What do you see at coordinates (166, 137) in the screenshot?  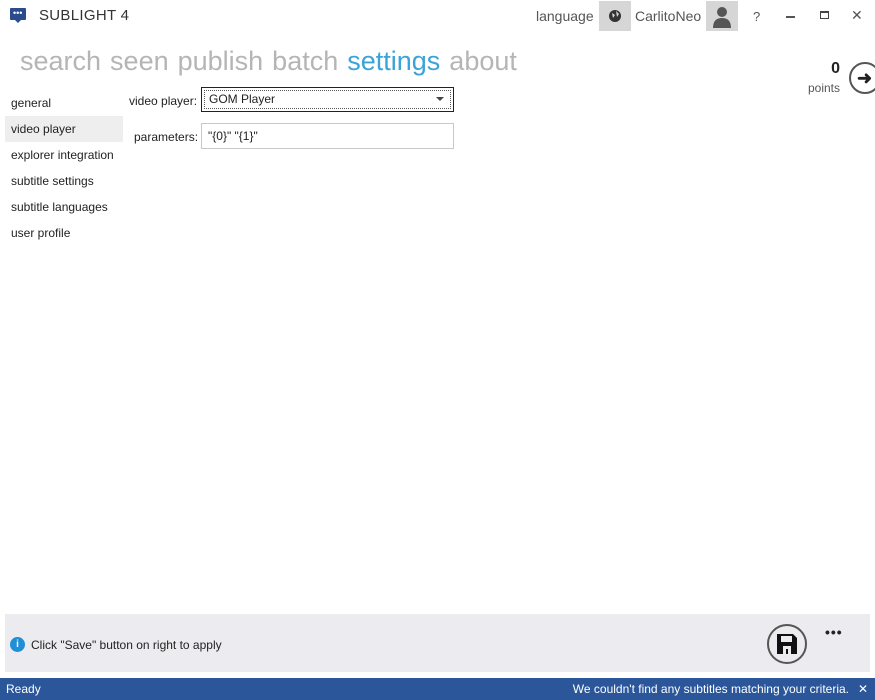 I see `parameters-label: parameters:` at bounding box center [166, 137].